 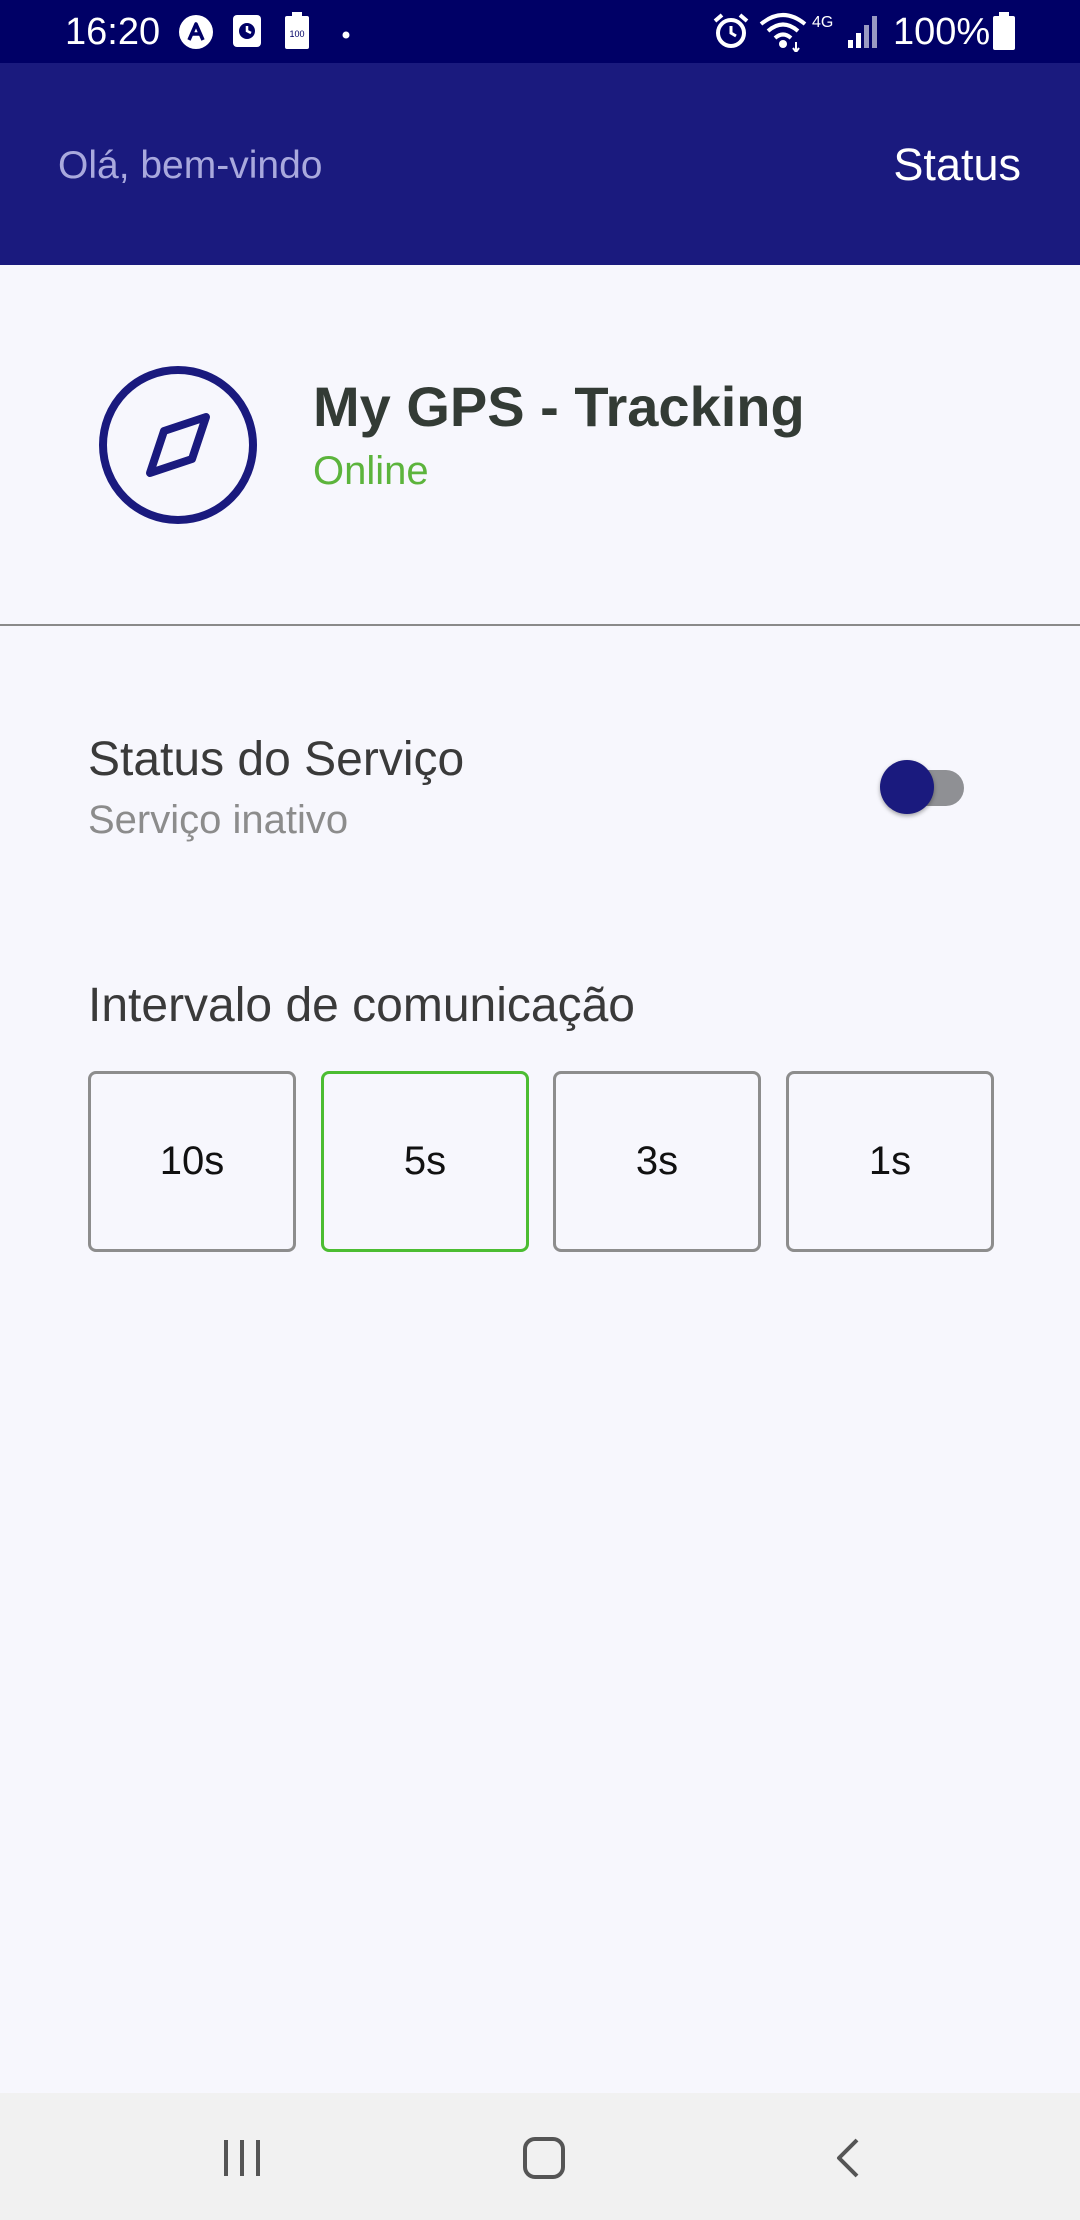 What do you see at coordinates (544, 2158) in the screenshot?
I see `home-icon` at bounding box center [544, 2158].